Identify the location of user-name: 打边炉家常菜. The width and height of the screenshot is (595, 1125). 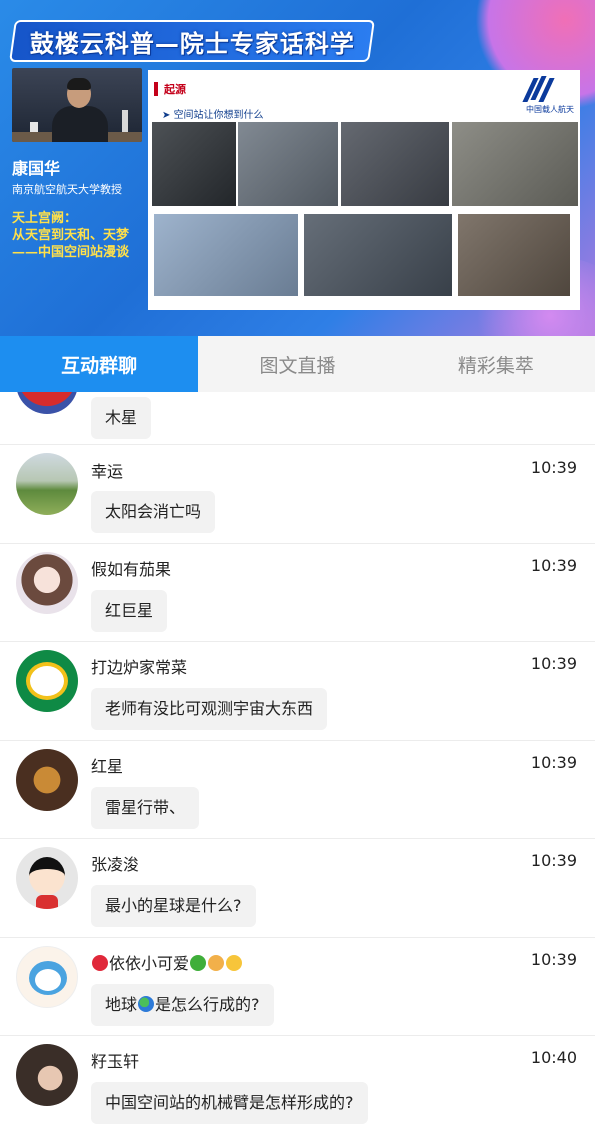
(139, 666).